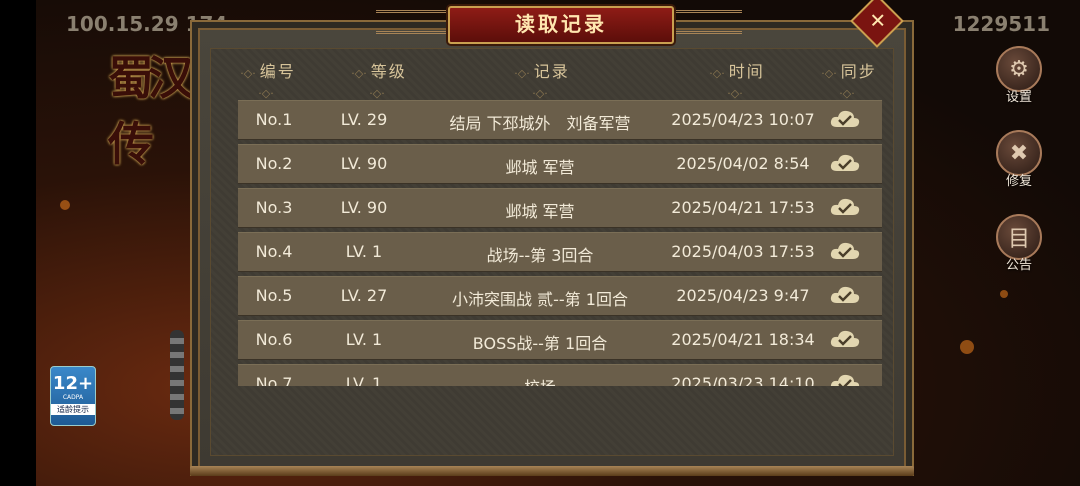  I want to click on record-level: LV. 29, so click(364, 119).